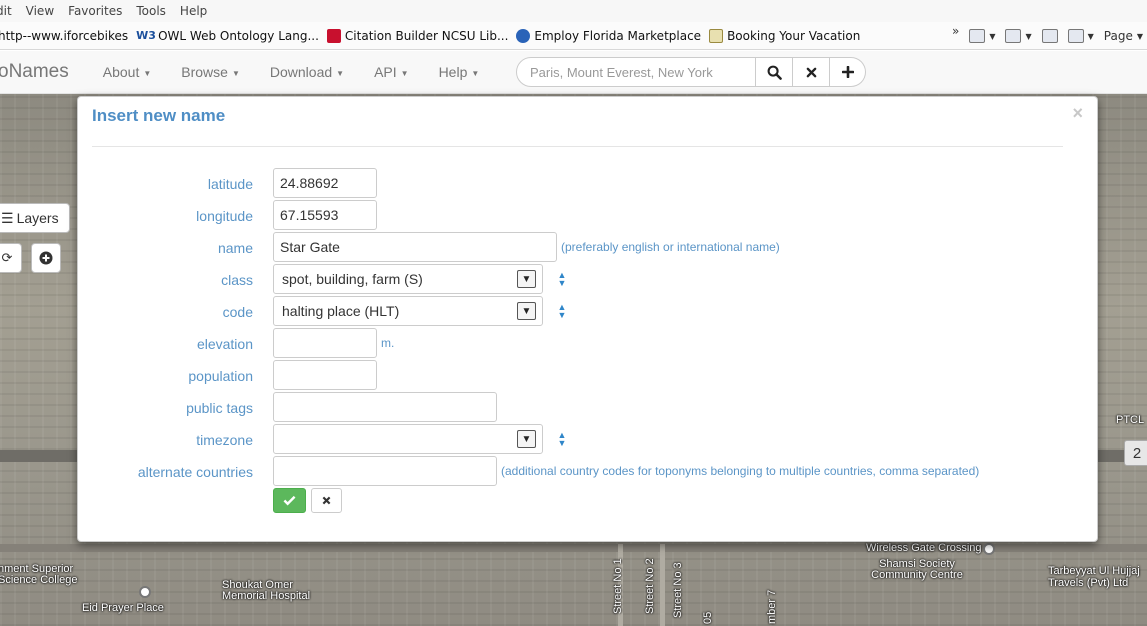 The width and height of the screenshot is (1147, 626). I want to click on name-input, so click(415, 247).